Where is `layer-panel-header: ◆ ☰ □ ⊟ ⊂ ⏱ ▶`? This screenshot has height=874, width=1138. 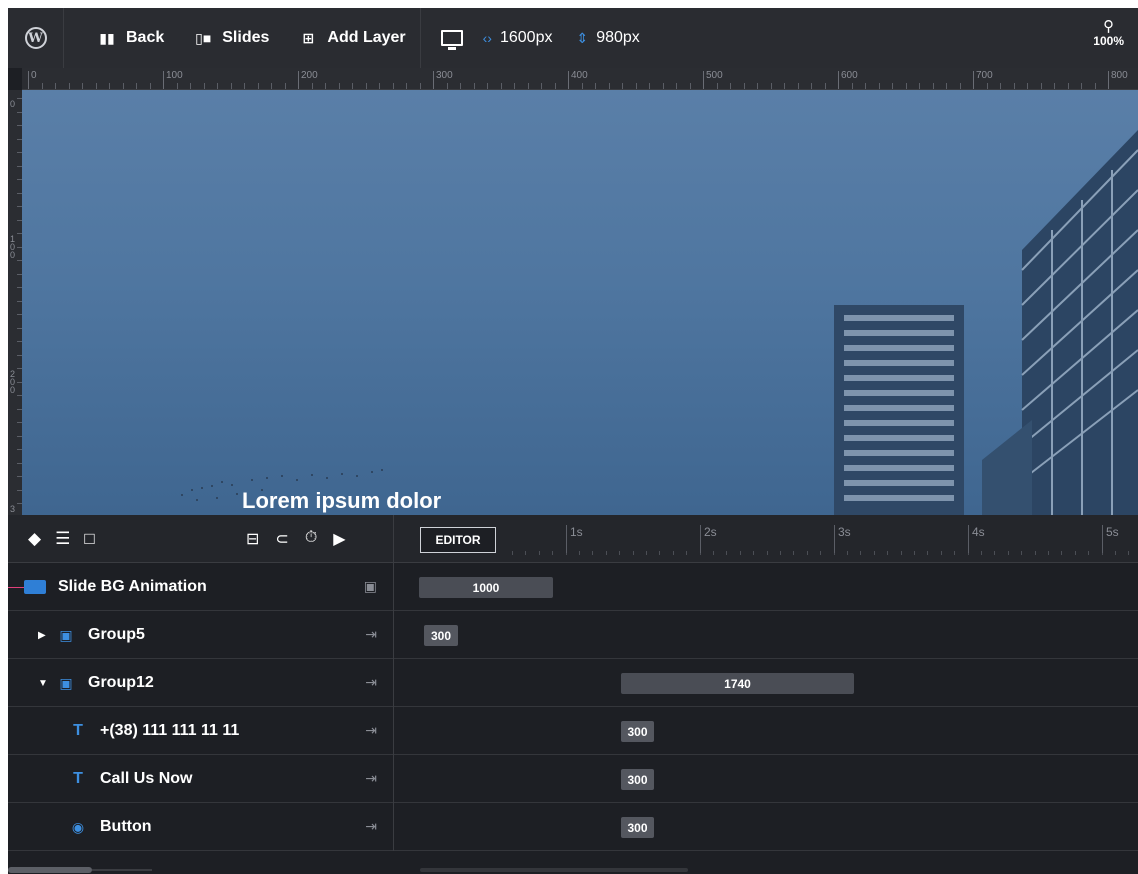 layer-panel-header: ◆ ☰ □ ⊟ ⊂ ⏱ ▶ is located at coordinates (201, 539).